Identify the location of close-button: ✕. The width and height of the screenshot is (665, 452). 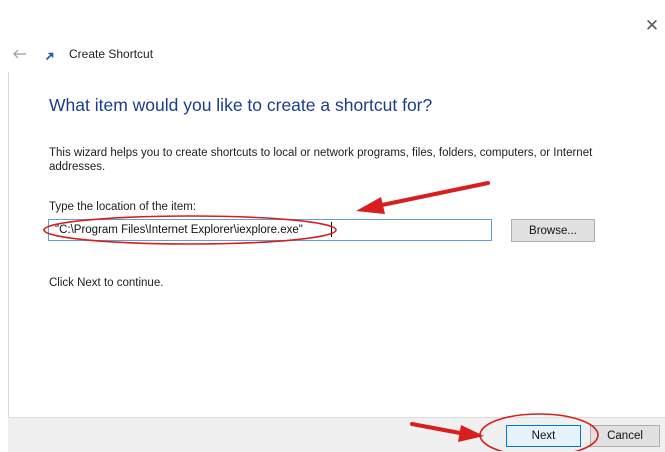
(652, 26).